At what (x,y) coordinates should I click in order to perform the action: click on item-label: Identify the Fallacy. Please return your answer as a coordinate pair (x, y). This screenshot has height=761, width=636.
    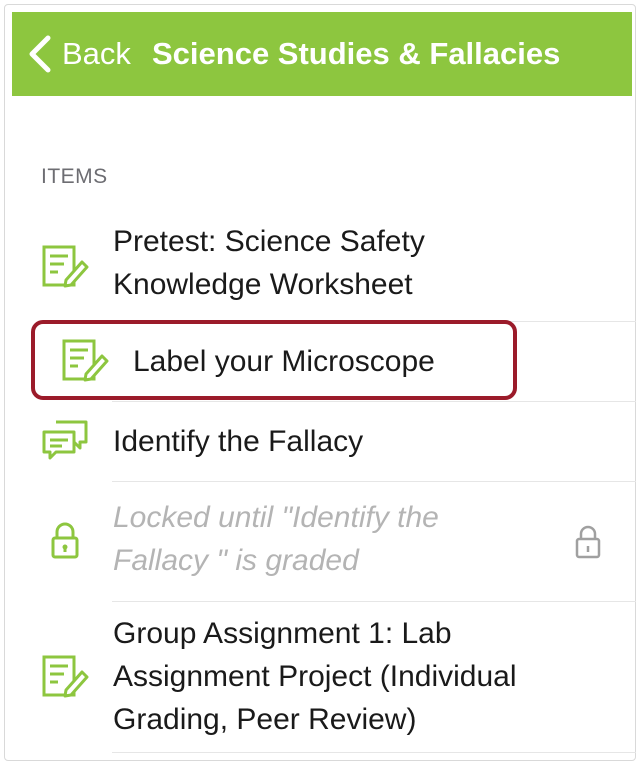
    Looking at the image, I should click on (238, 441).